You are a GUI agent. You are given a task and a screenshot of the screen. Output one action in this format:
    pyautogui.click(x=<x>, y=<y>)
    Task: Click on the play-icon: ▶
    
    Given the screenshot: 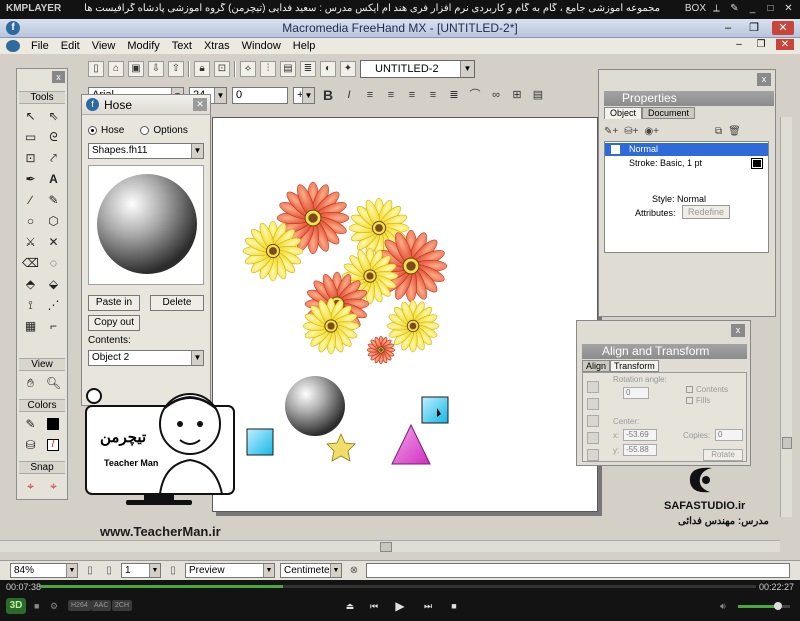 What is the action you would take?
    pyautogui.click(x=400, y=606)
    